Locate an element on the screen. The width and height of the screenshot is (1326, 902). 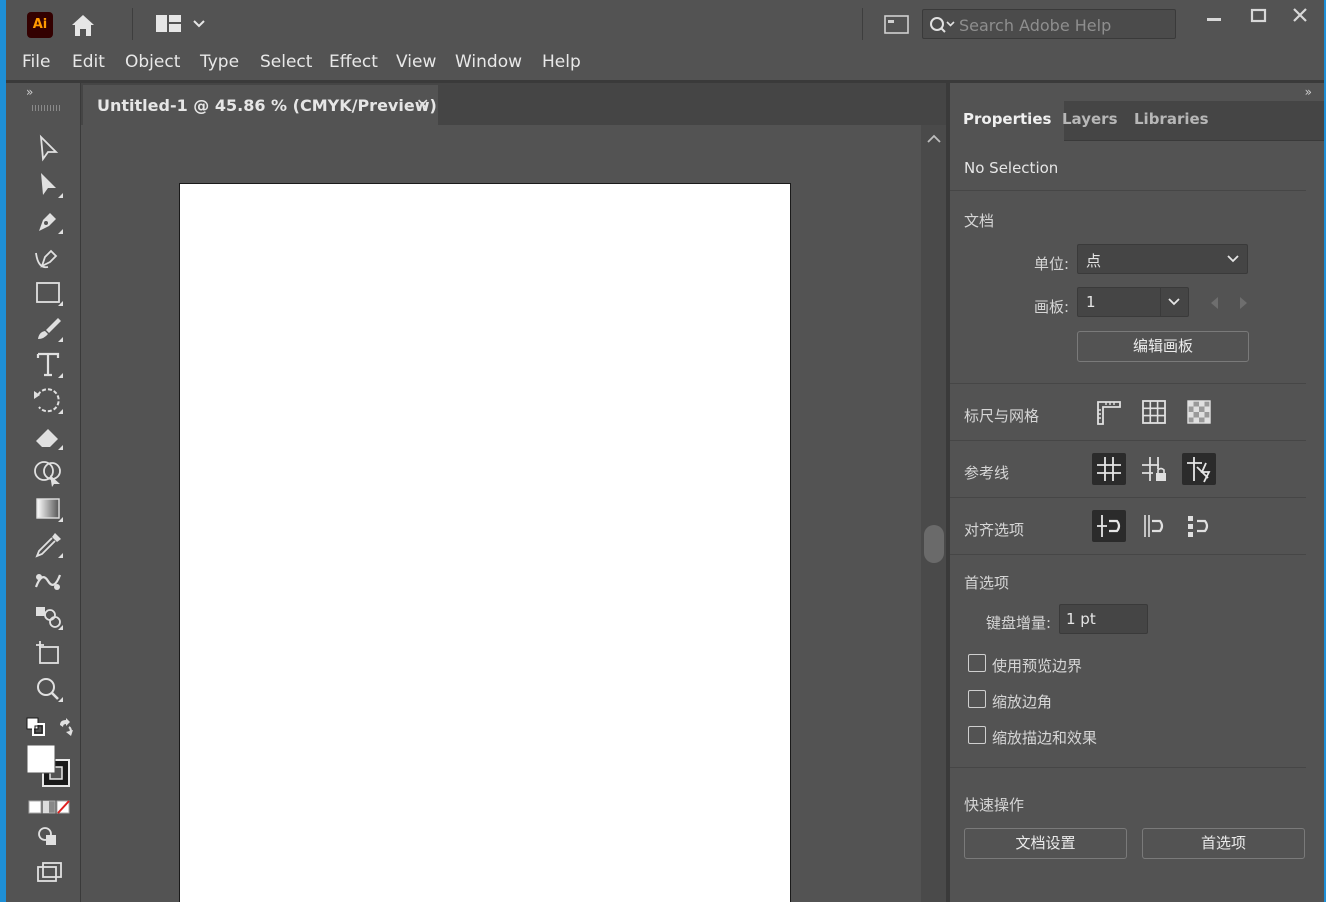
symbol-sprayer-tool is located at coordinates (48, 617).